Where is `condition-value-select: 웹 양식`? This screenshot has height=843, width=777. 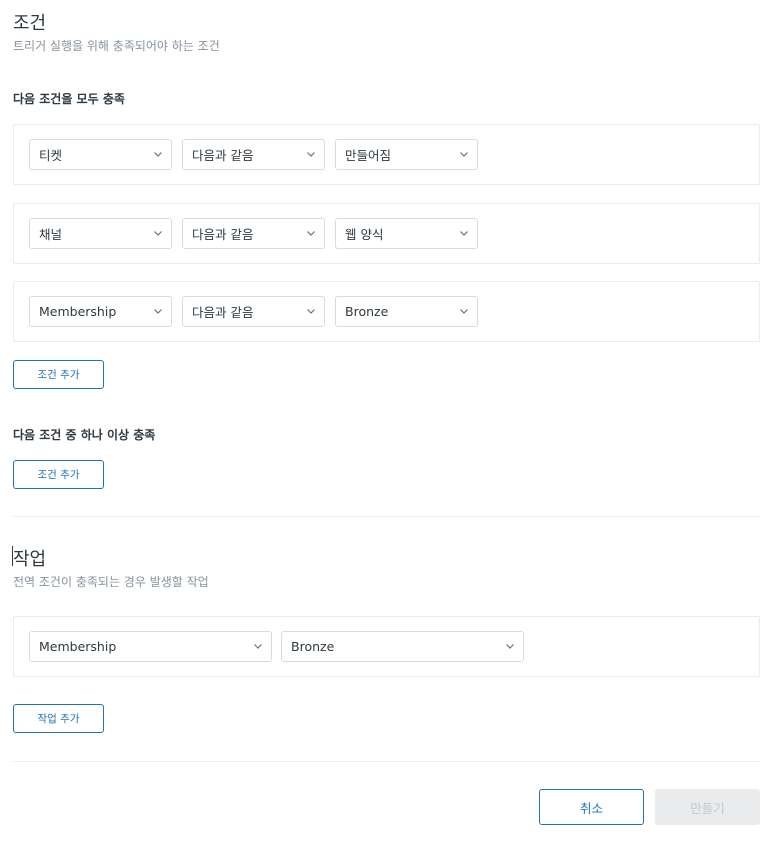
condition-value-select: 웹 양식 is located at coordinates (406, 233).